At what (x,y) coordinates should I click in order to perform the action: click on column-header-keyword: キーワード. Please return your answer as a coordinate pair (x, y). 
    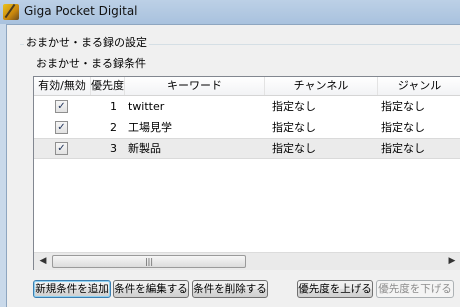
    Looking at the image, I should click on (195, 86).